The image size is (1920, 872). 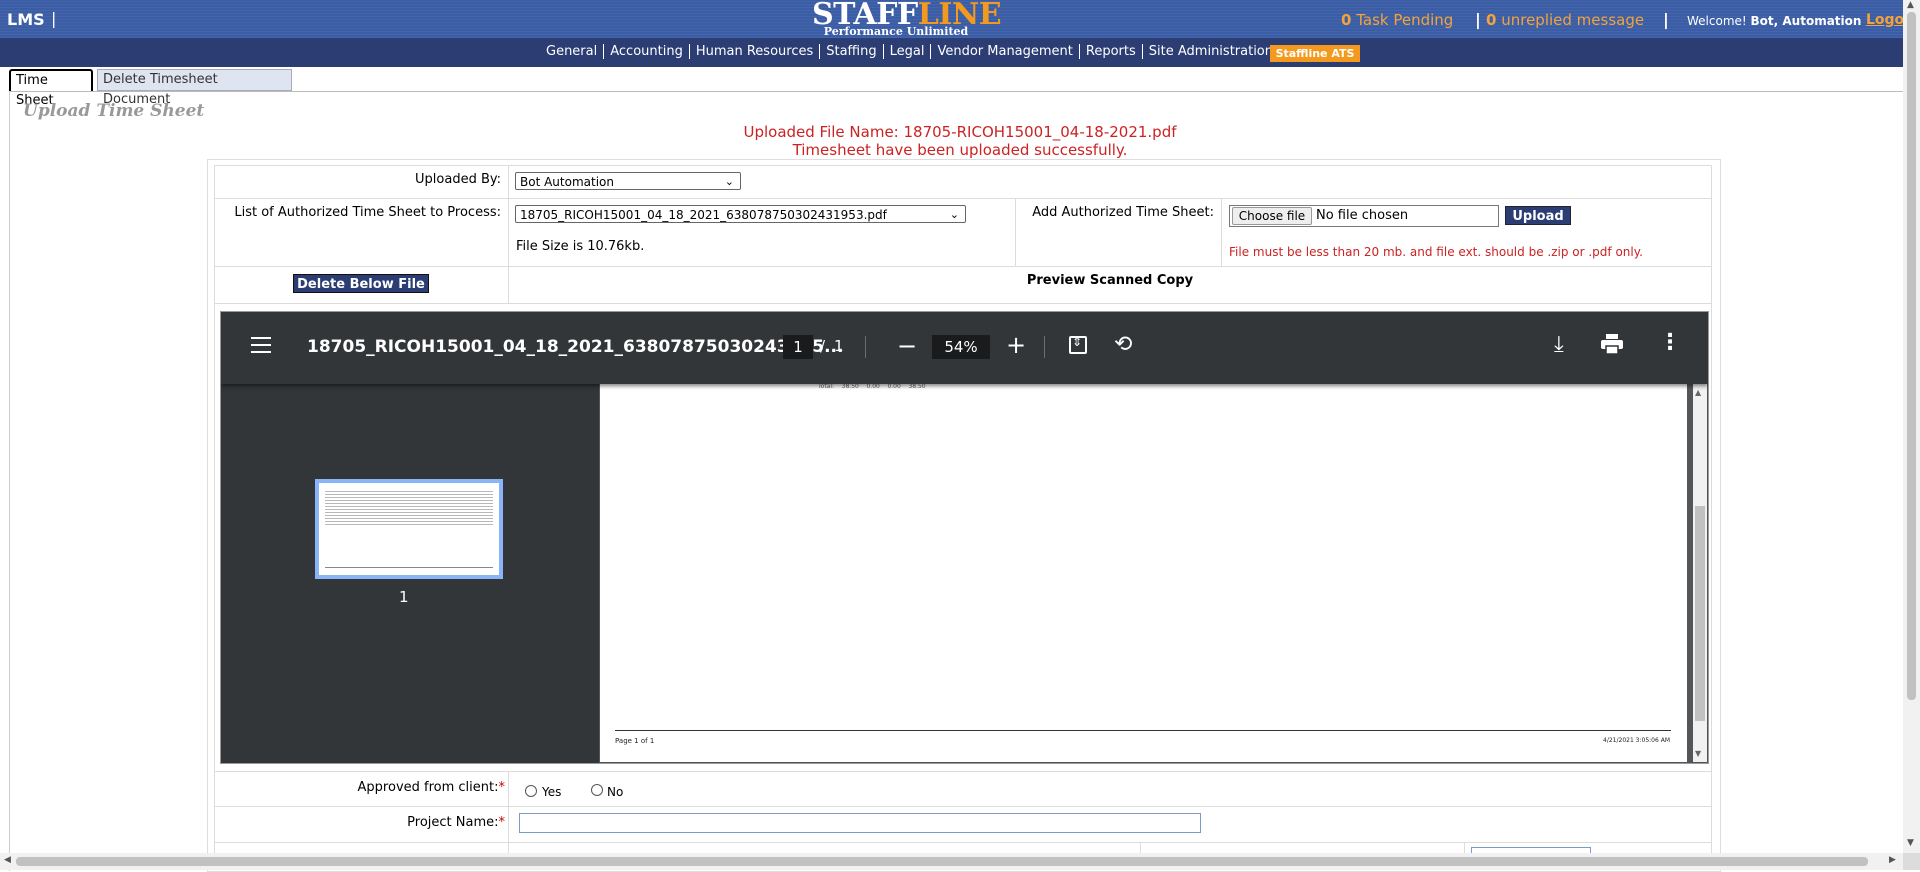 I want to click on task-pending-link: 0 Task Pending, so click(x=1397, y=20).